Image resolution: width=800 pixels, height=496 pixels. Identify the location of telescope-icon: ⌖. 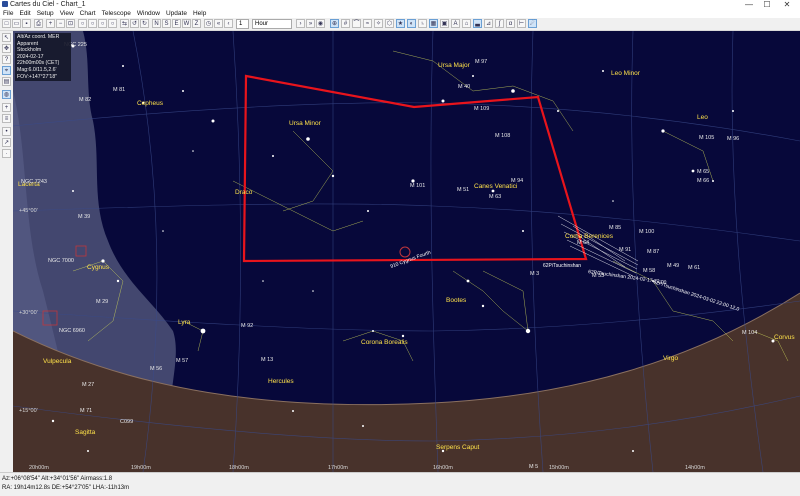
(6, 70).